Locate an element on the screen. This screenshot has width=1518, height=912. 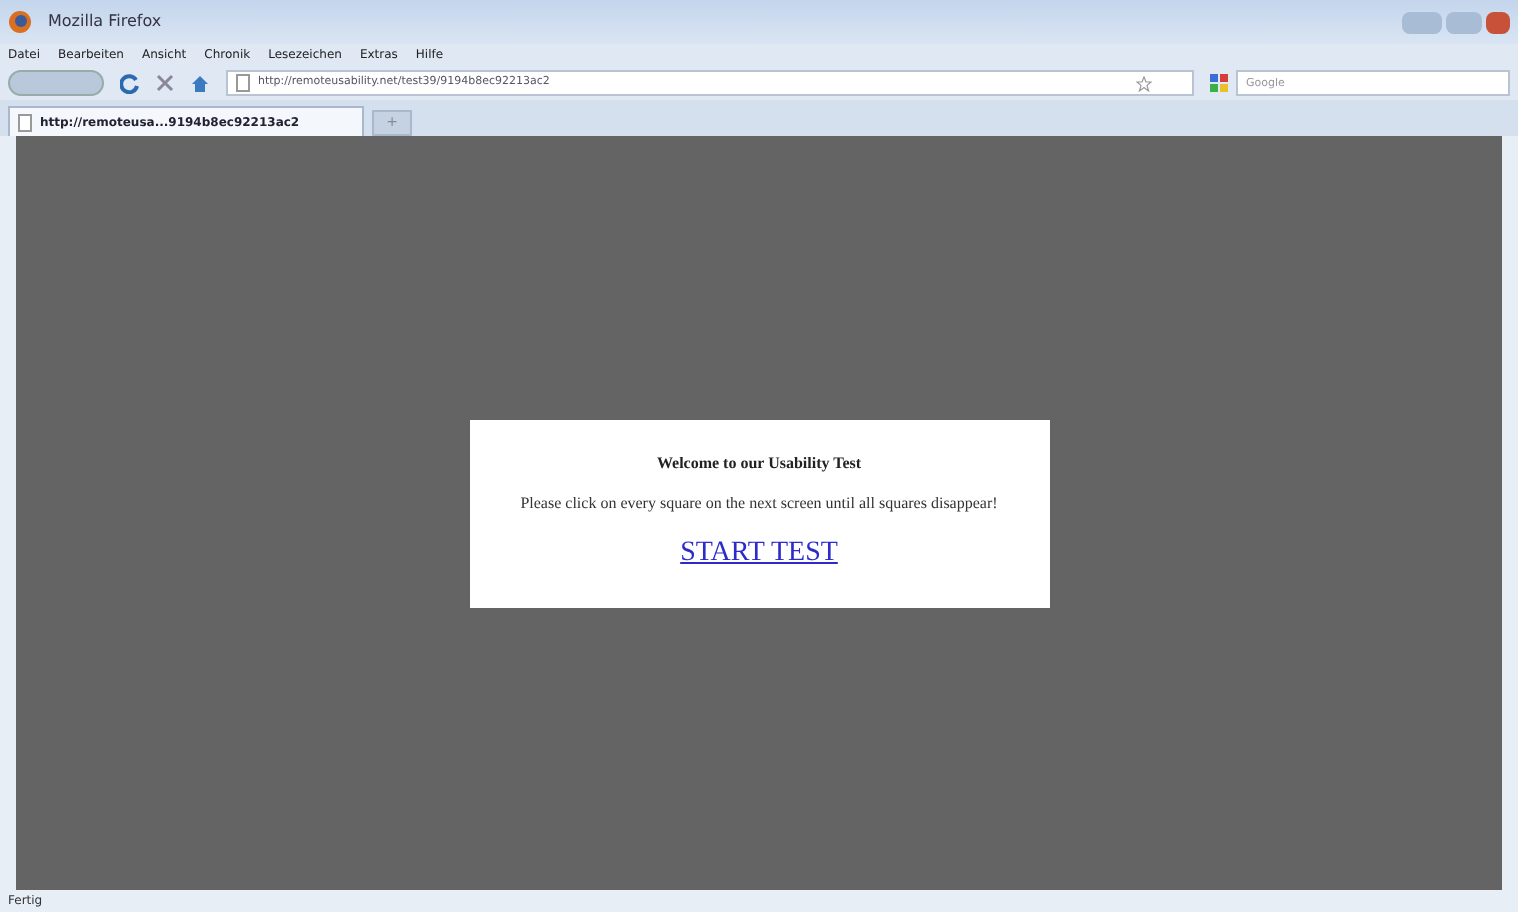
star-icon is located at coordinates (1144, 83).